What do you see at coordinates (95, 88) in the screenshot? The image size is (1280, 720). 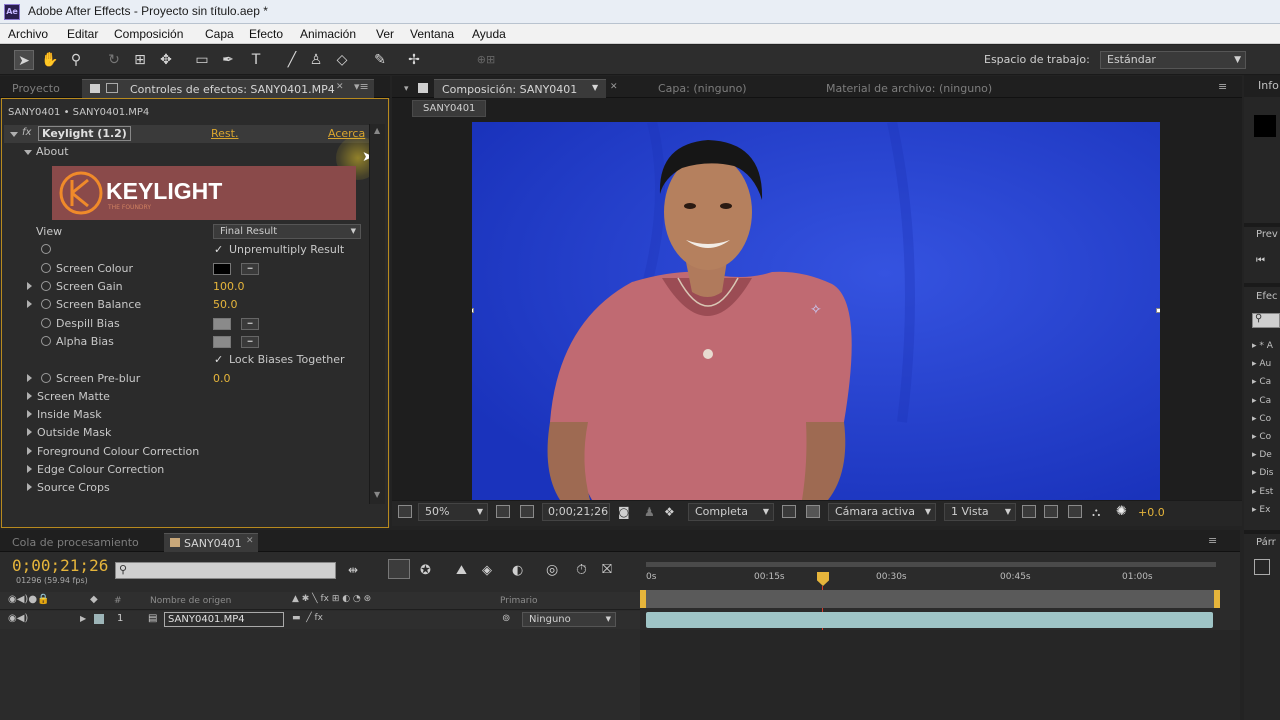 I see `panel-lock-icon` at bounding box center [95, 88].